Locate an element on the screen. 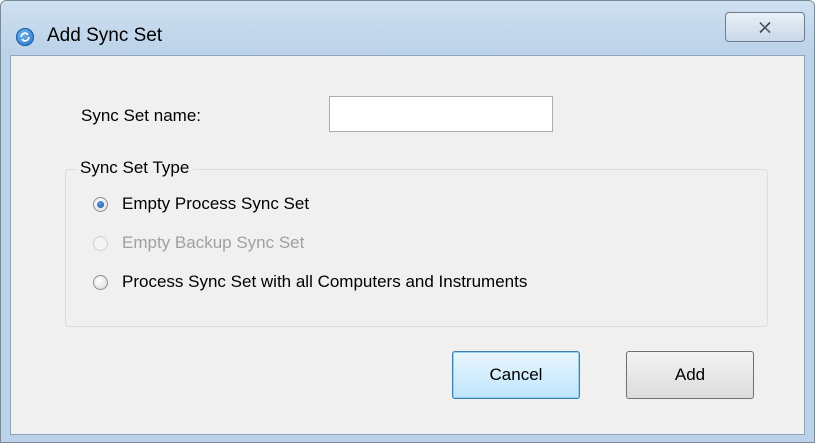 The image size is (817, 445). radio-empty-process-sync-set: Empty Process Sync Set is located at coordinates (201, 204).